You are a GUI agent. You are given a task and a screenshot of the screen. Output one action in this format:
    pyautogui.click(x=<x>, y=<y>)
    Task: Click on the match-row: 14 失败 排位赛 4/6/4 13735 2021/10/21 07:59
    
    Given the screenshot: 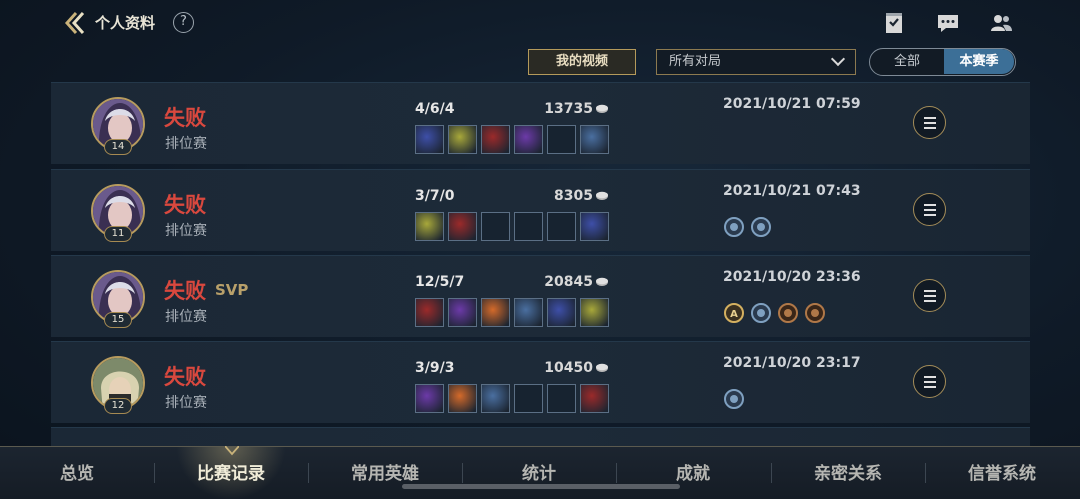 What is the action you would take?
    pyautogui.click(x=540, y=123)
    